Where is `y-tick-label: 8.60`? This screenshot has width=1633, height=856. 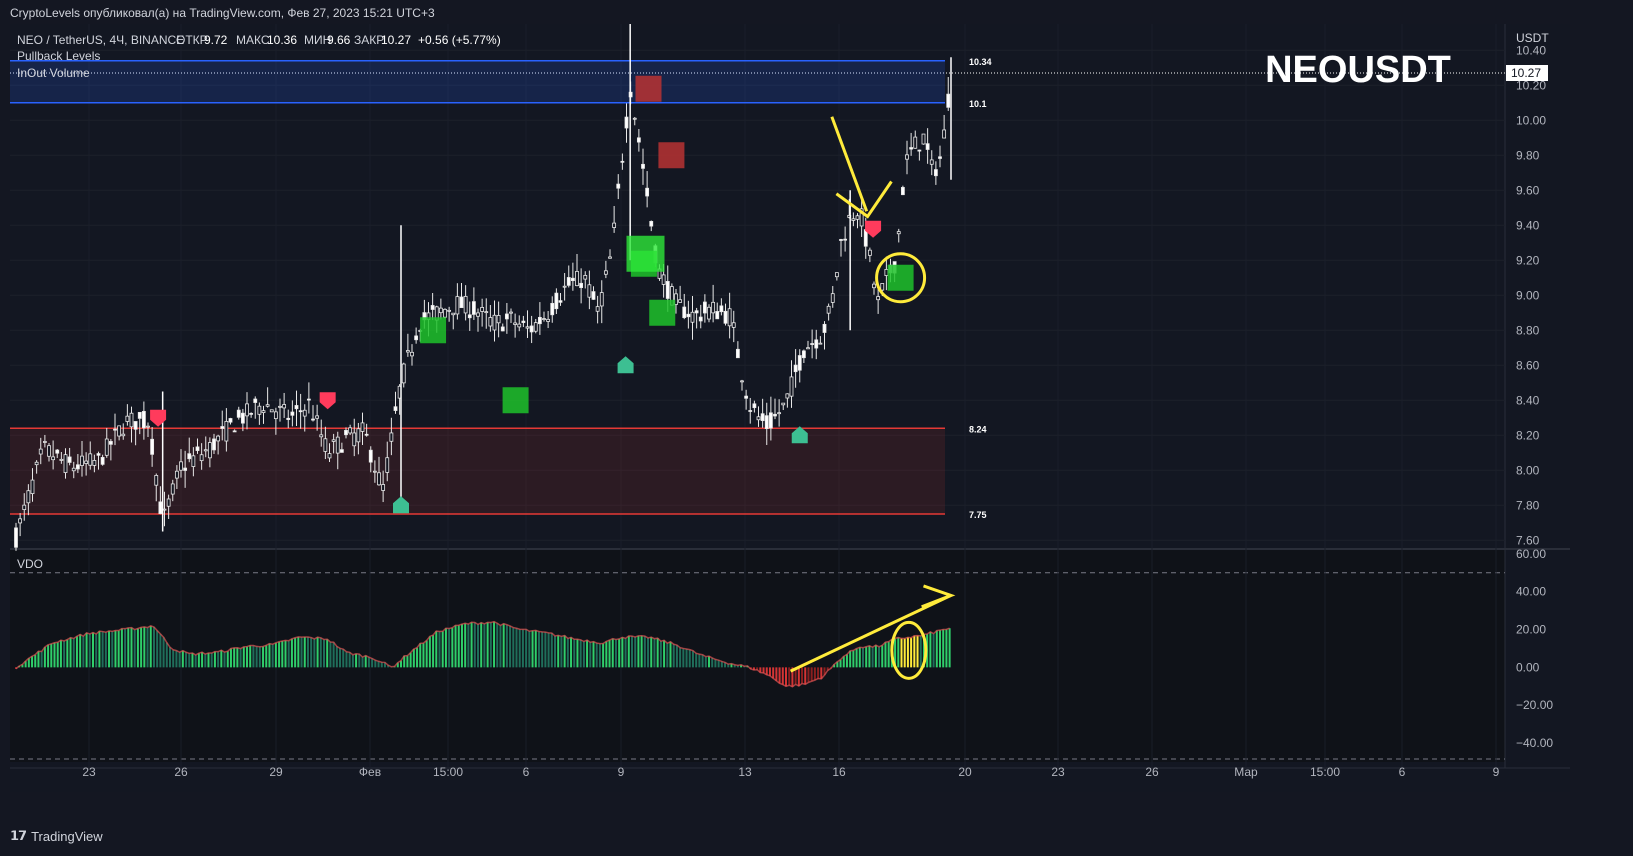
y-tick-label: 8.60 is located at coordinates (1528, 365).